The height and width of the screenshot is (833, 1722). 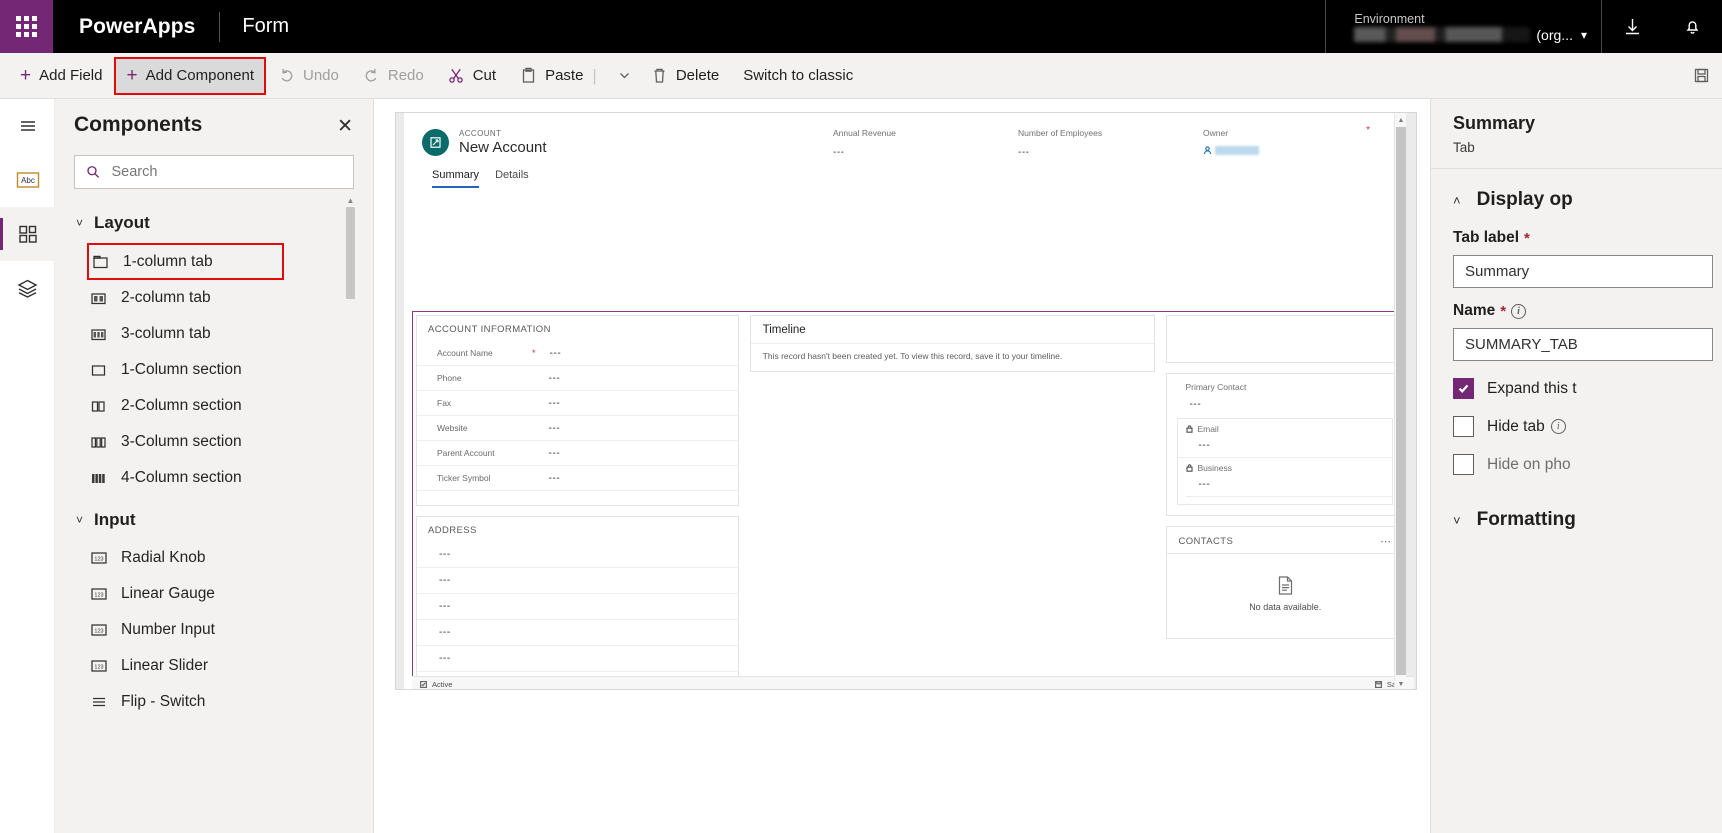 I want to click on waffle-menu-button, so click(x=26, y=26).